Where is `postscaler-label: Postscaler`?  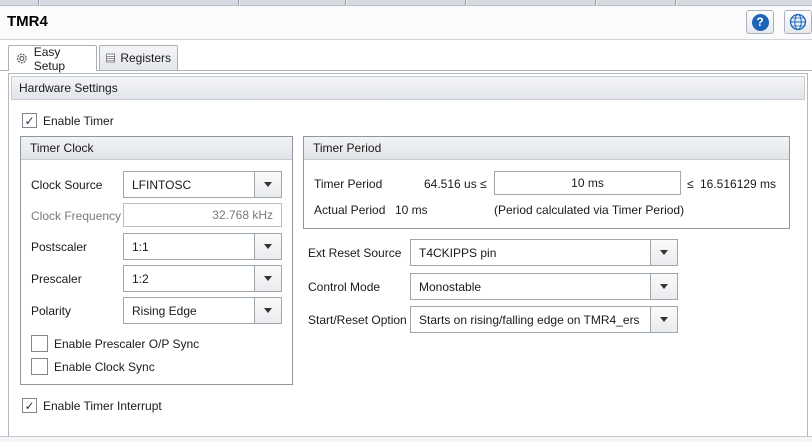
postscaler-label: Postscaler is located at coordinates (59, 247).